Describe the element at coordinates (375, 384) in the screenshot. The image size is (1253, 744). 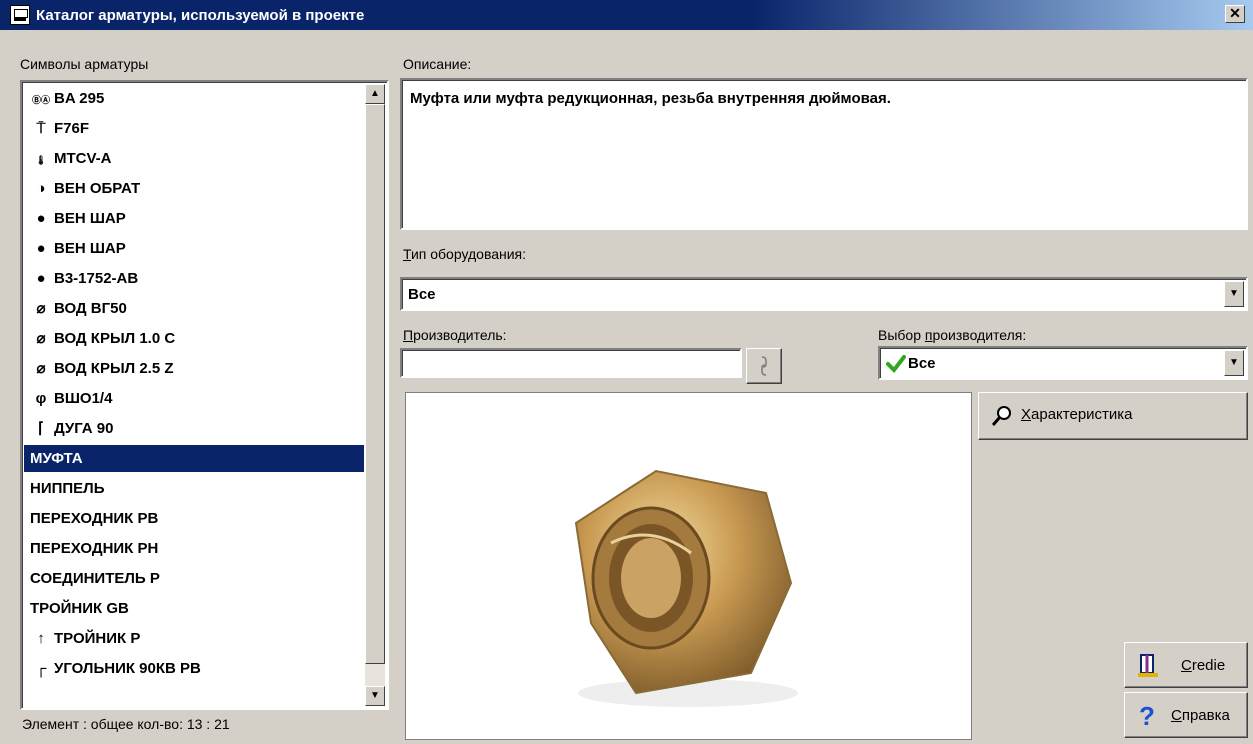
I see `scroll-thumb` at that location.